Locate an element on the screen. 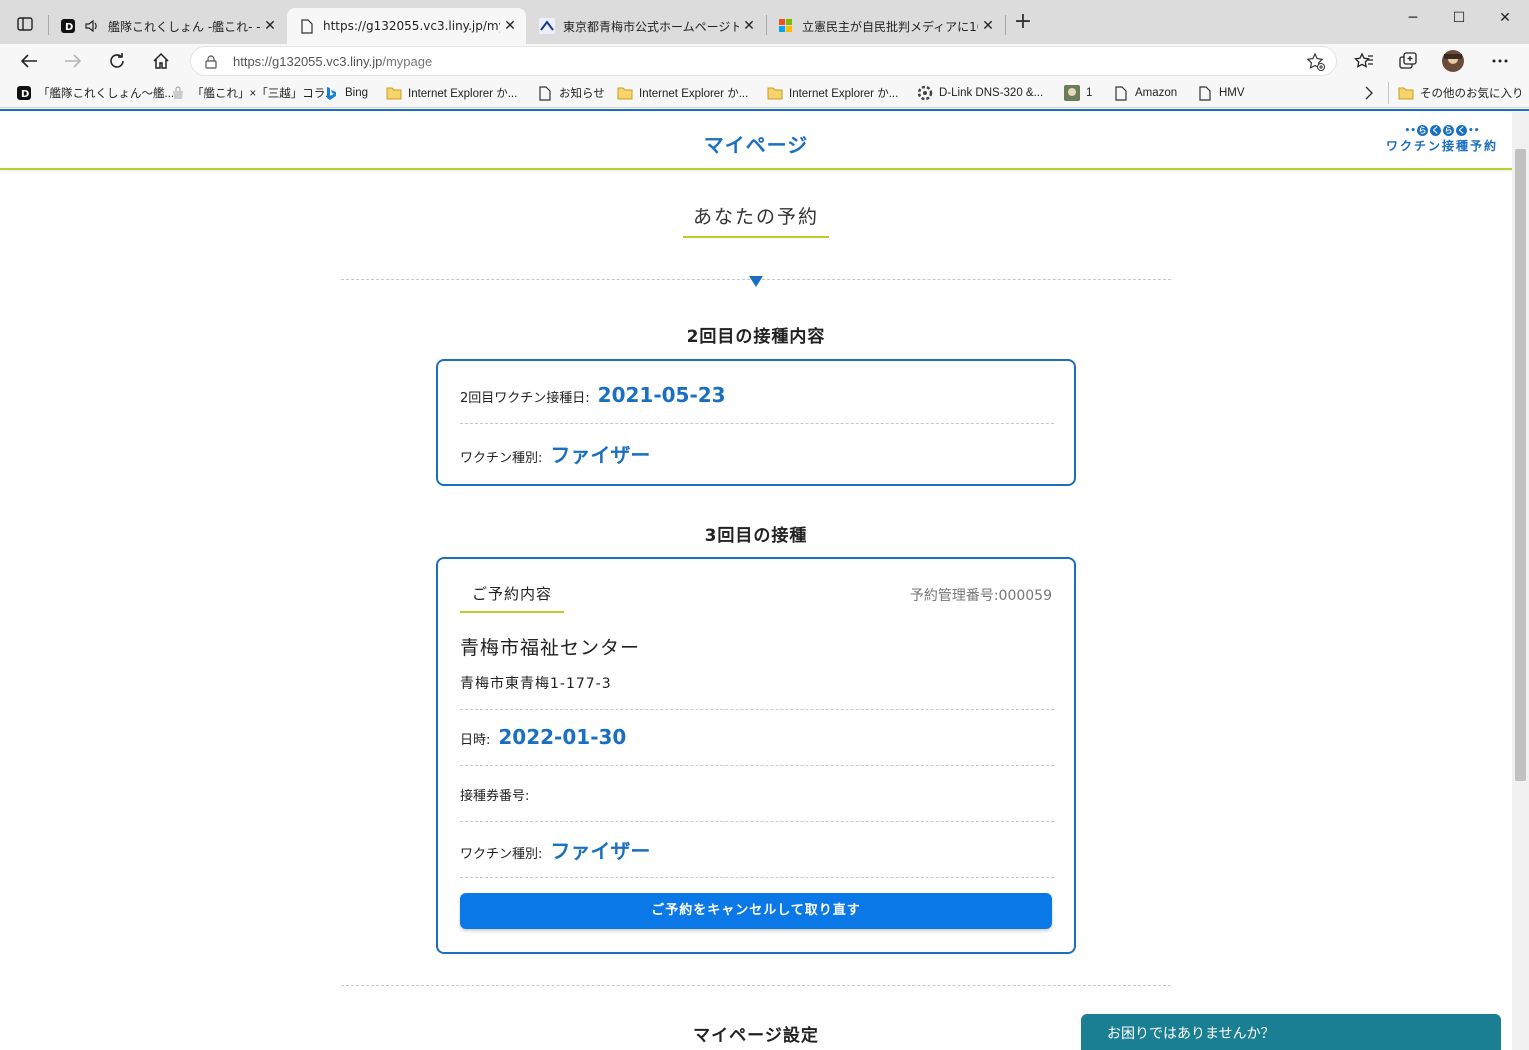 The height and width of the screenshot is (1050, 1529). collections-icon is located at coordinates (1408, 61).